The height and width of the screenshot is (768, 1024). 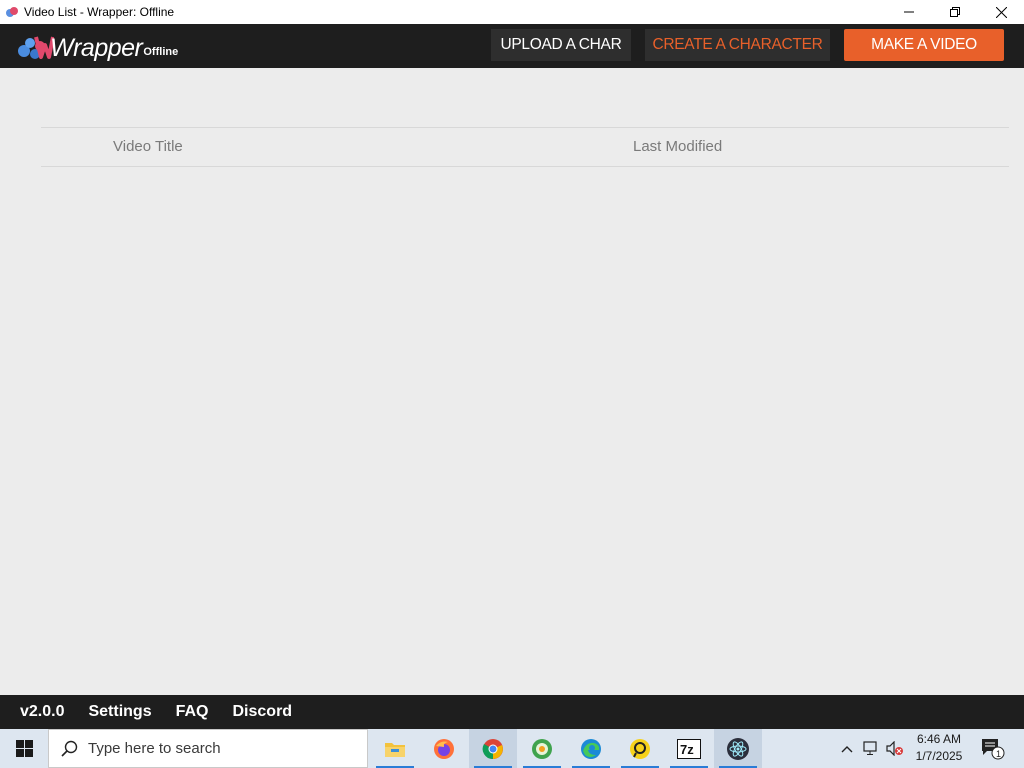 What do you see at coordinates (12, 12) in the screenshot?
I see `wrapper-app-icon` at bounding box center [12, 12].